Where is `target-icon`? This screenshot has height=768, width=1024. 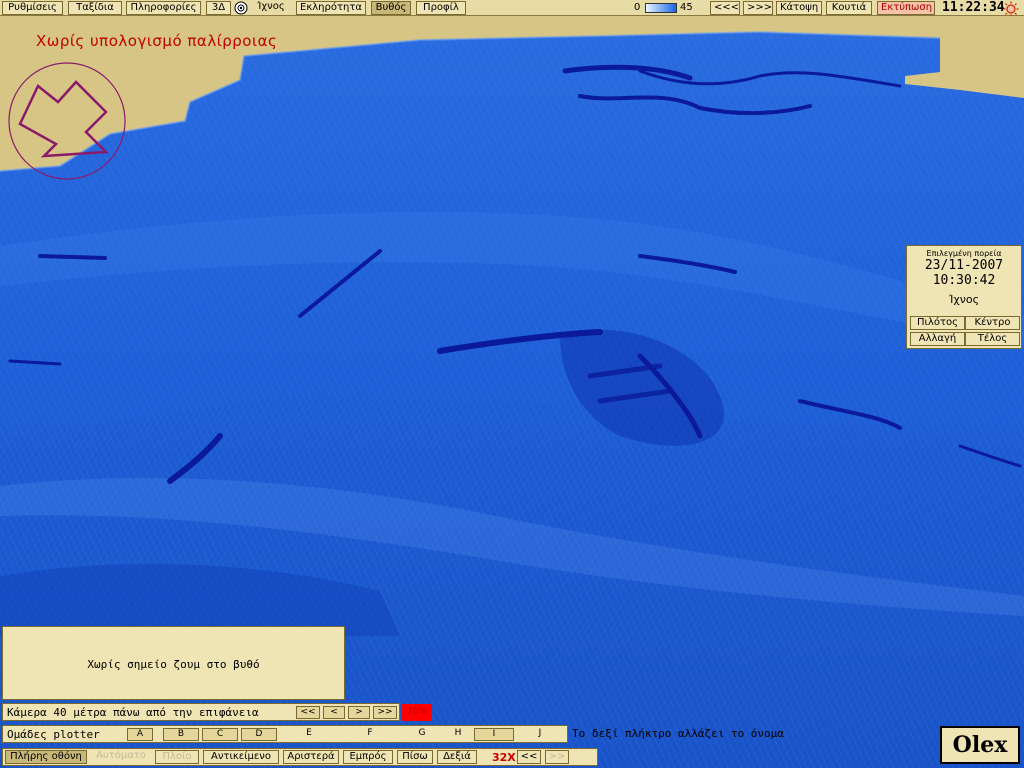
target-icon is located at coordinates (241, 8).